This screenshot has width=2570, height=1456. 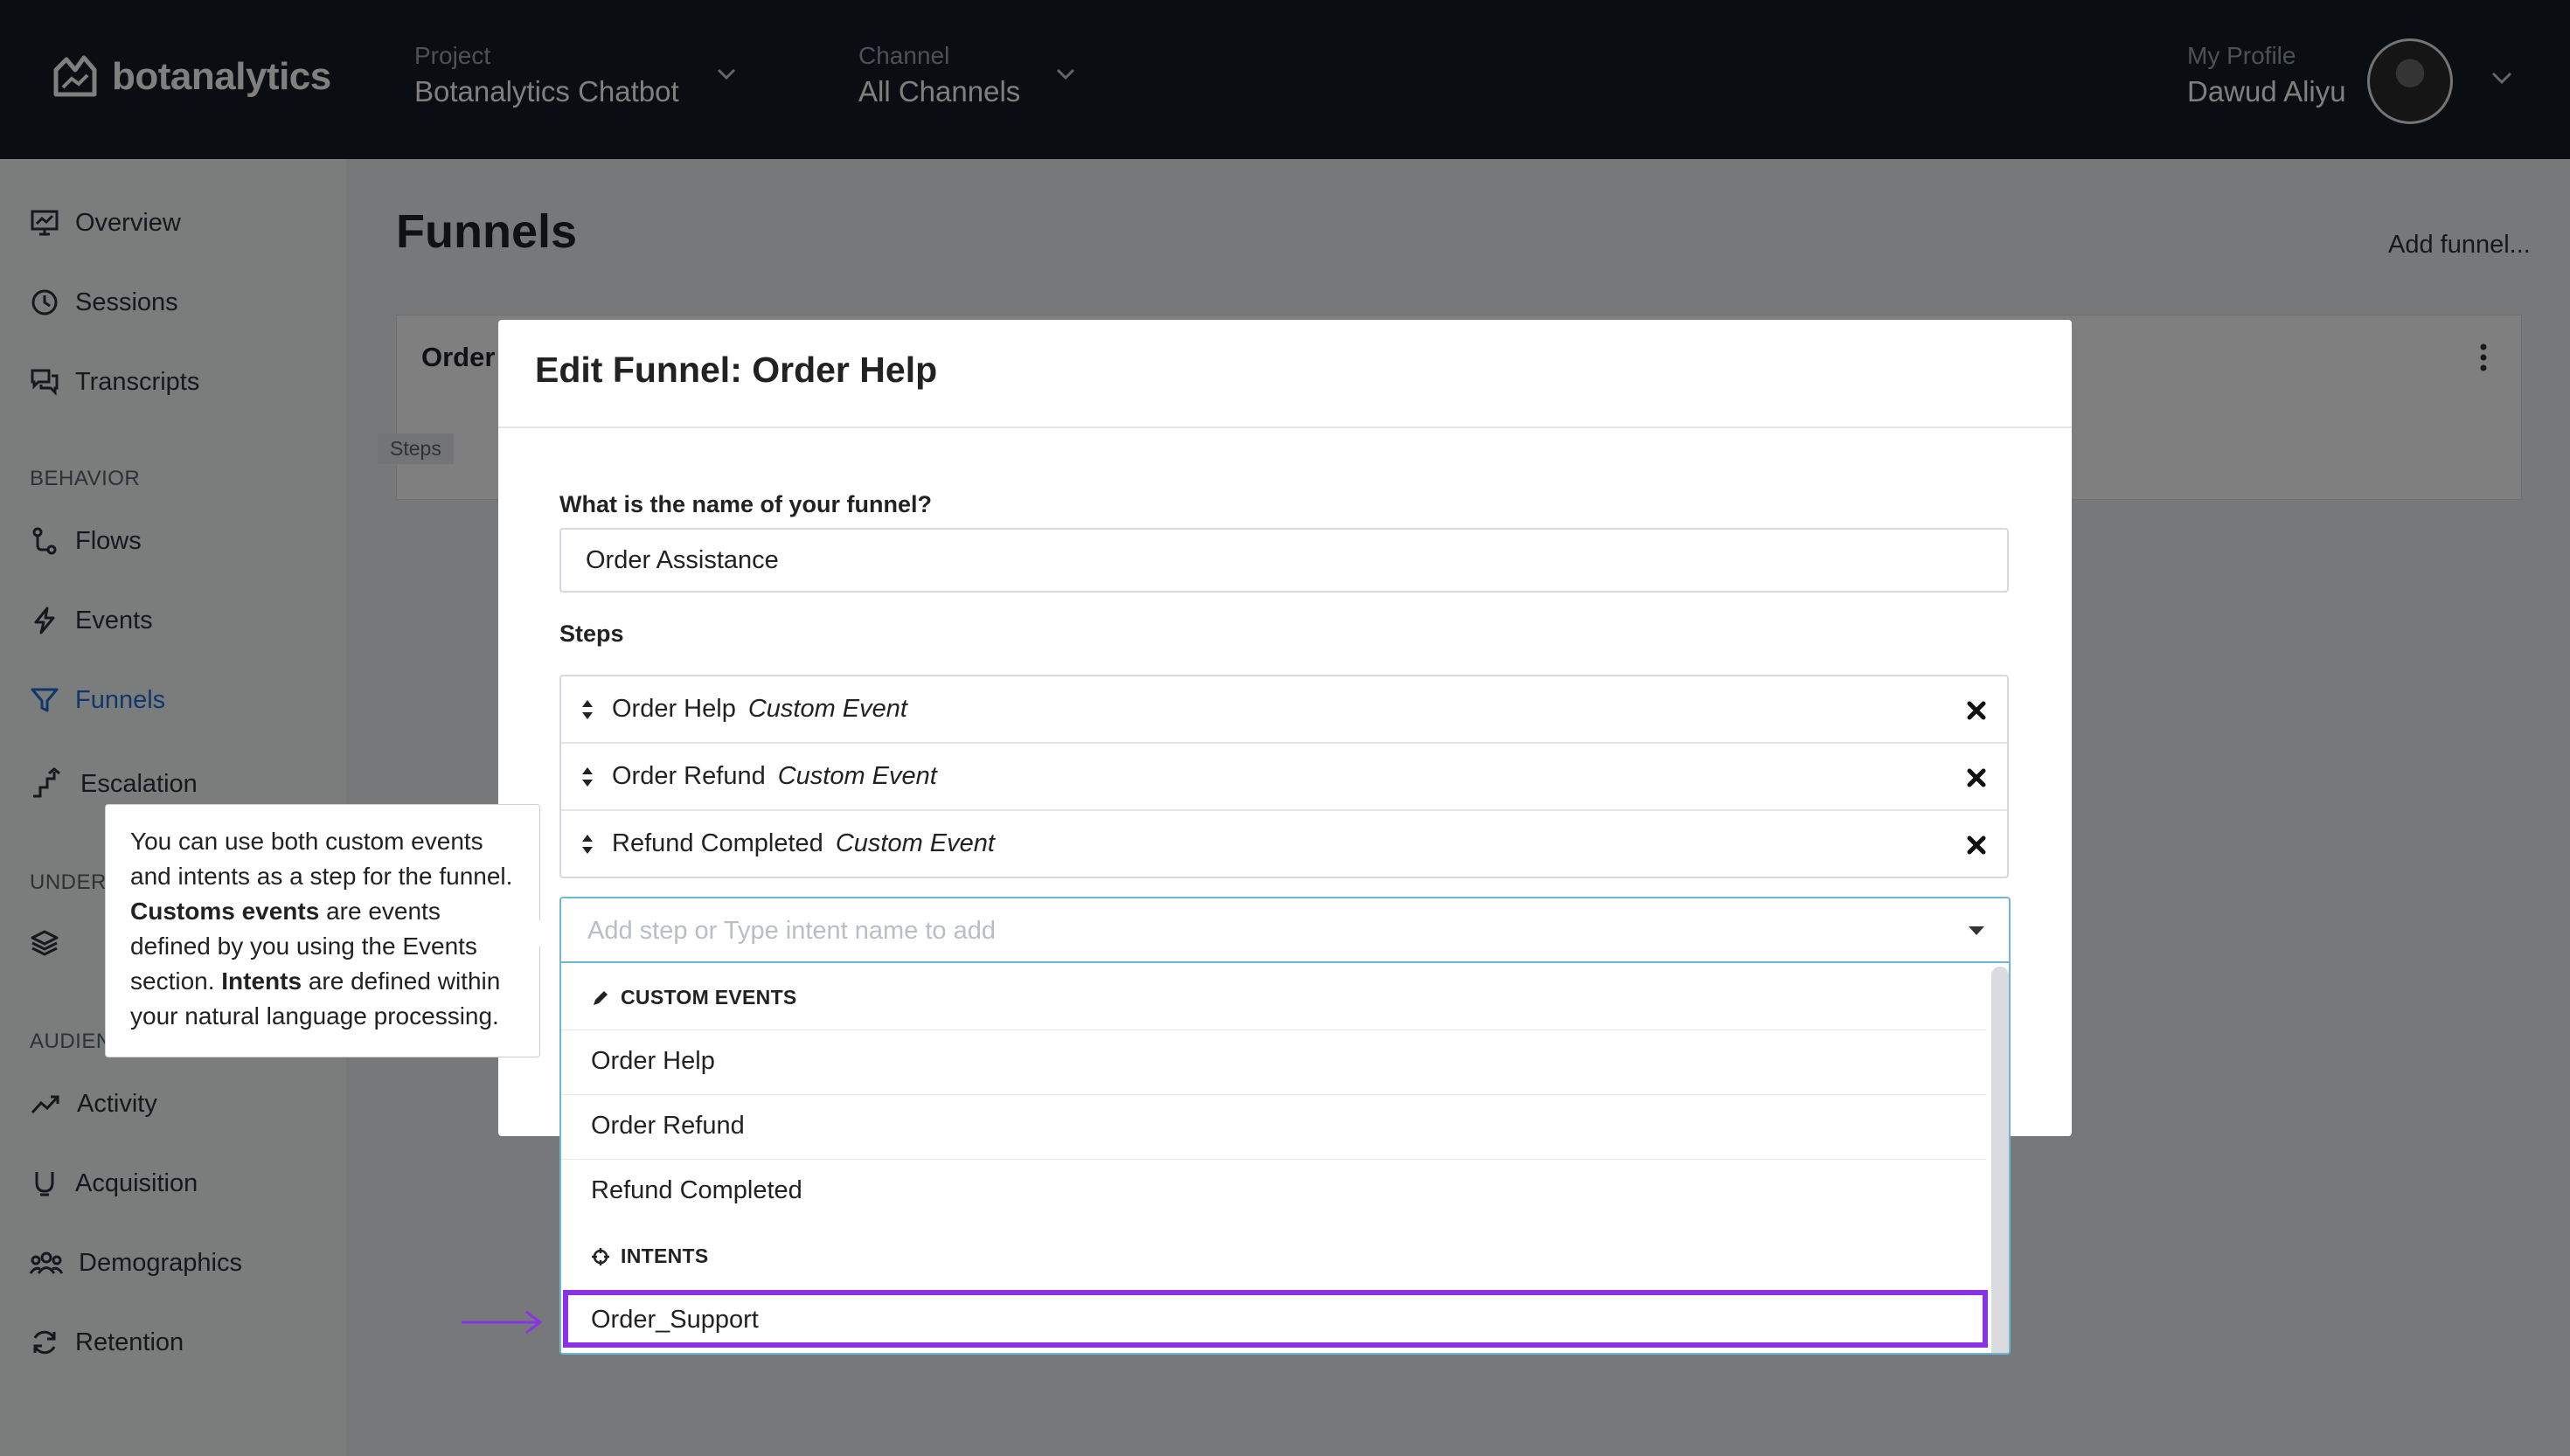 I want to click on step-row: Order Help Custom Event, so click(x=1284, y=710).